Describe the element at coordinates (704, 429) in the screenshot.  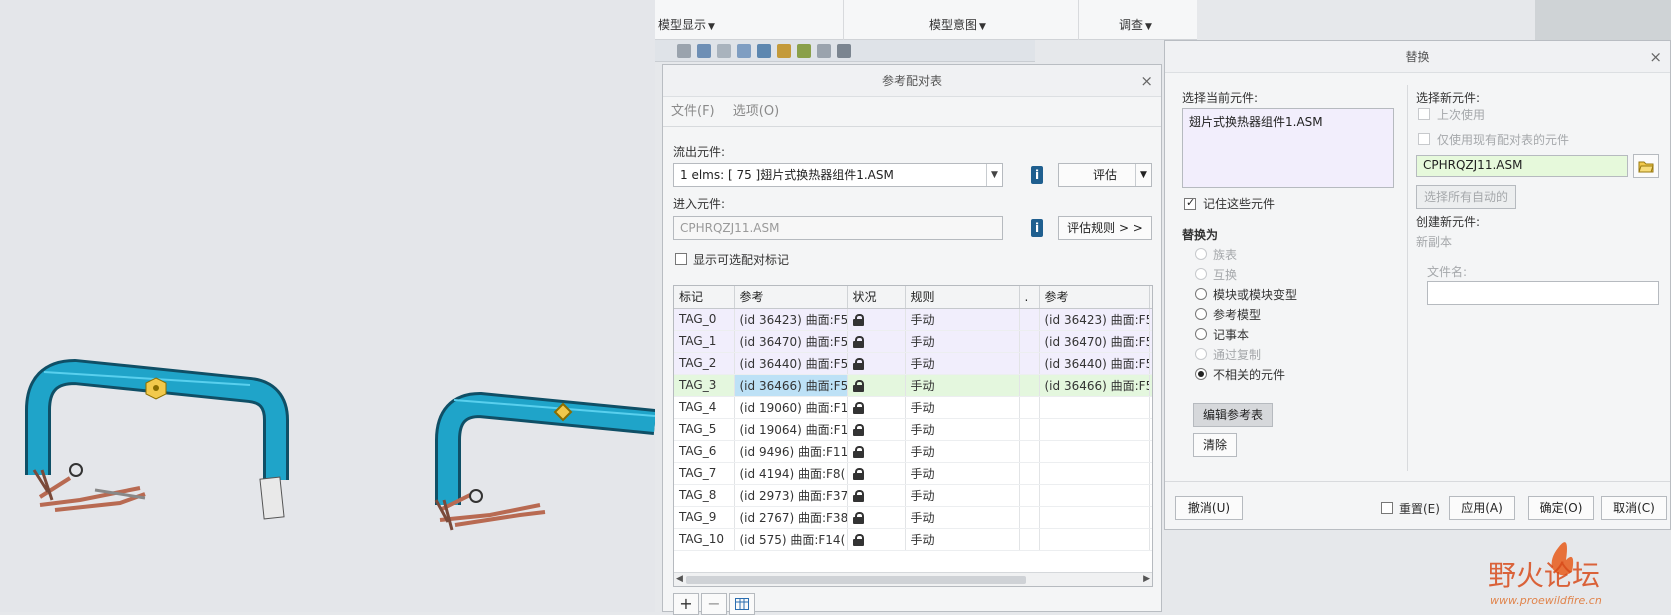
I see `tag-cell: TAG_5` at that location.